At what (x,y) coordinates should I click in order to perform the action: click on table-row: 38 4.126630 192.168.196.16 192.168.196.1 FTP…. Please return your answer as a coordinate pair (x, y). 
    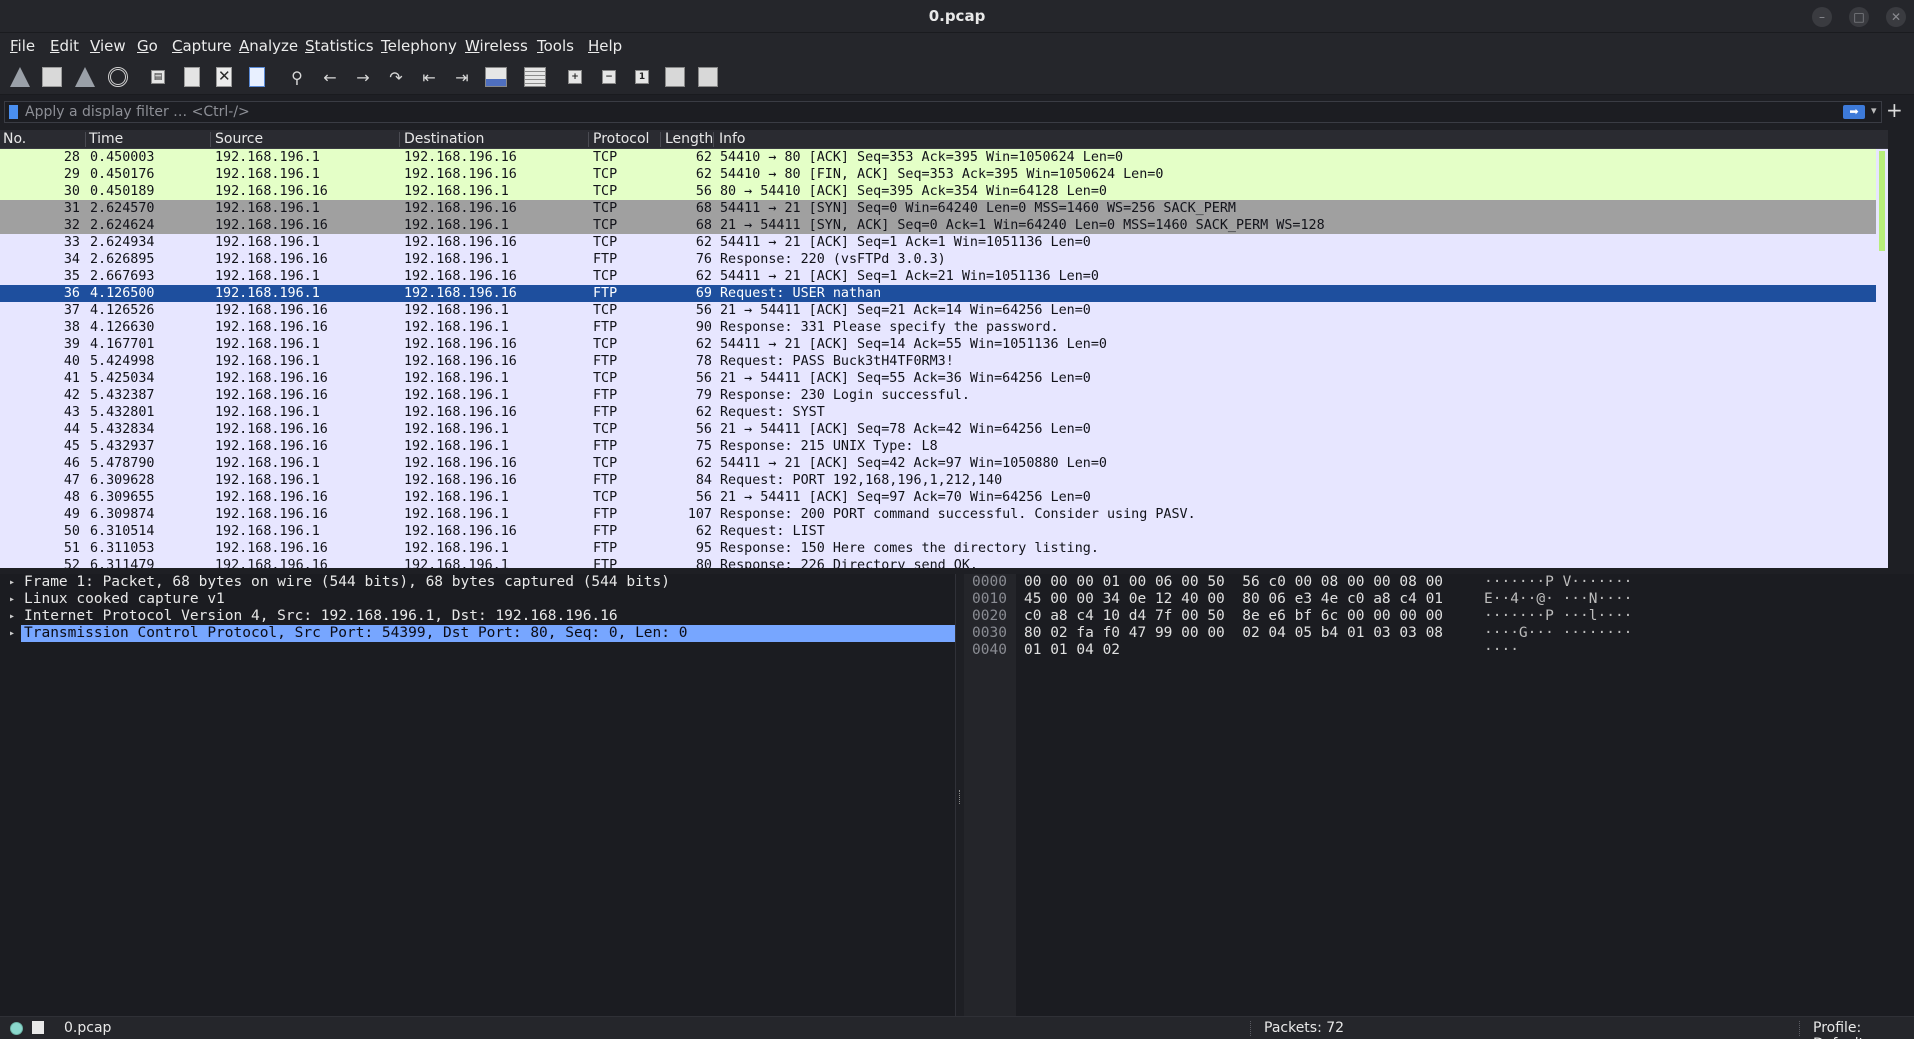
    Looking at the image, I should click on (938, 327).